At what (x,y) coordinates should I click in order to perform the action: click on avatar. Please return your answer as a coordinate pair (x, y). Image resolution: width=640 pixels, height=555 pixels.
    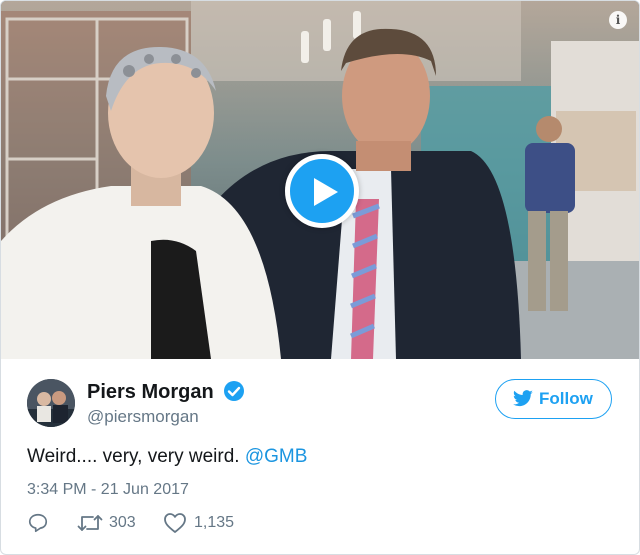
    Looking at the image, I should click on (51, 403).